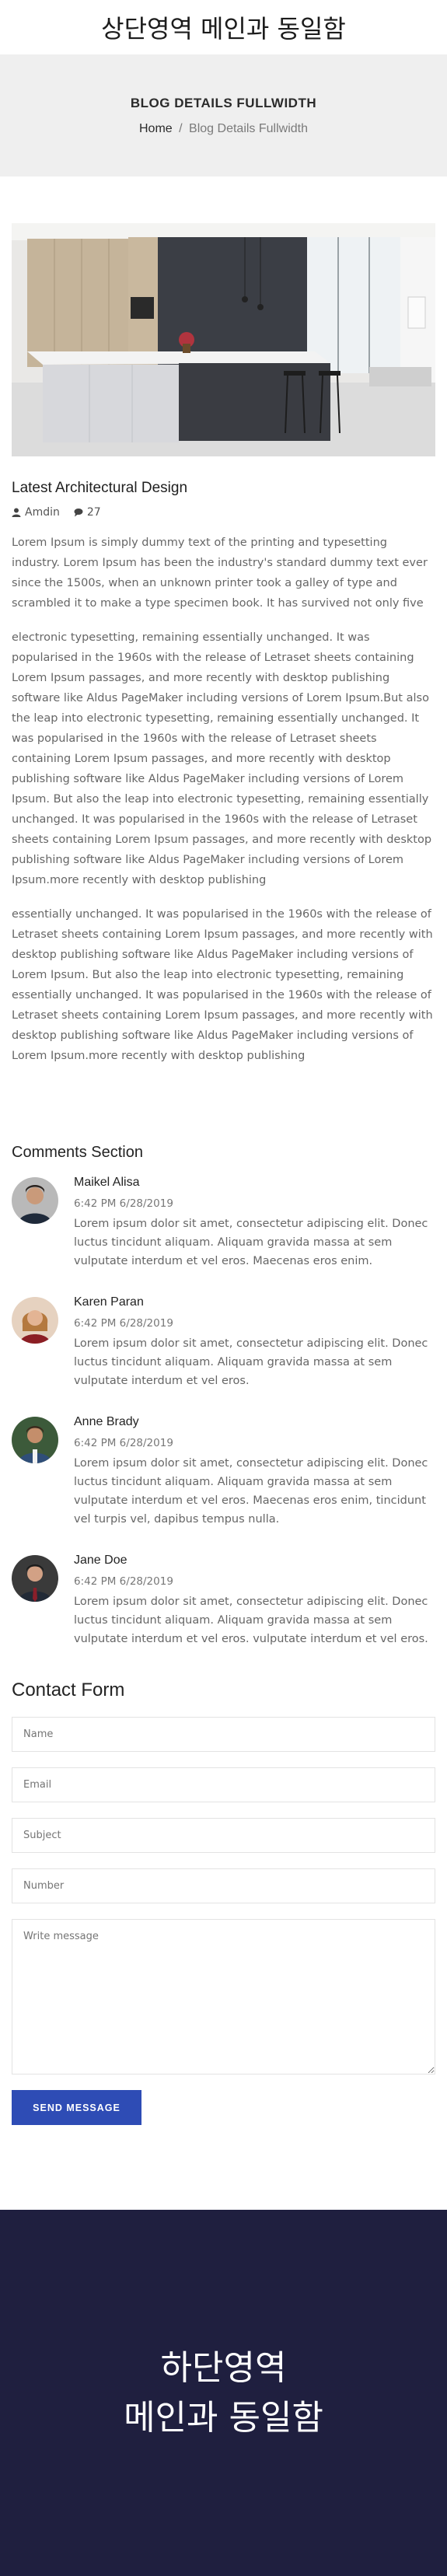 Image resolution: width=447 pixels, height=2576 pixels. Describe the element at coordinates (43, 512) in the screenshot. I see `post-author-name: Amdin` at that location.